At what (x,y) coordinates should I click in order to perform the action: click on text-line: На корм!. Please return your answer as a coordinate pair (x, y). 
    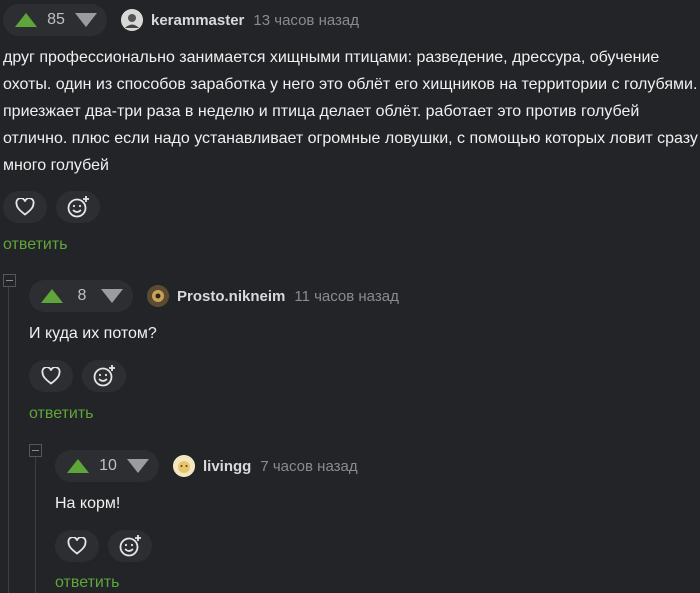
    Looking at the image, I should click on (88, 503).